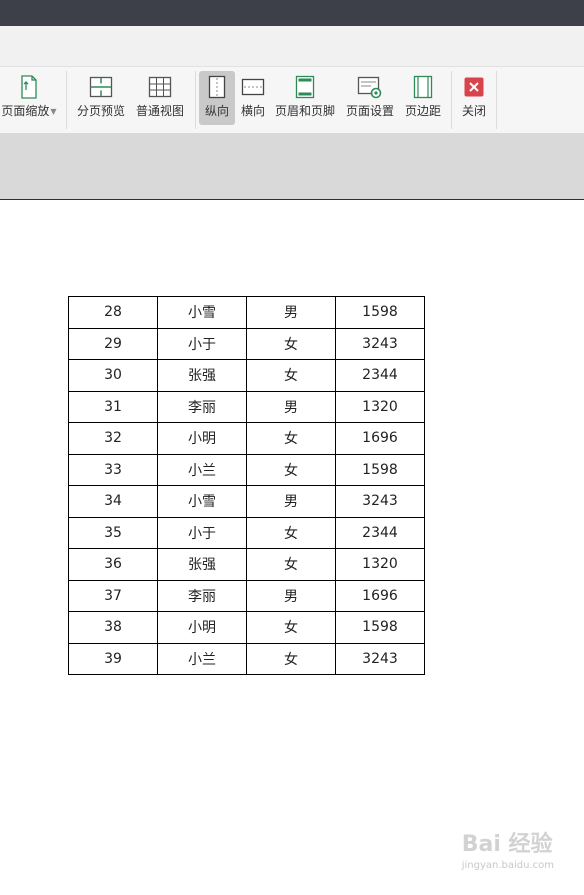 Image resolution: width=584 pixels, height=895 pixels. What do you see at coordinates (217, 87) in the screenshot?
I see `portrait-page-icon` at bounding box center [217, 87].